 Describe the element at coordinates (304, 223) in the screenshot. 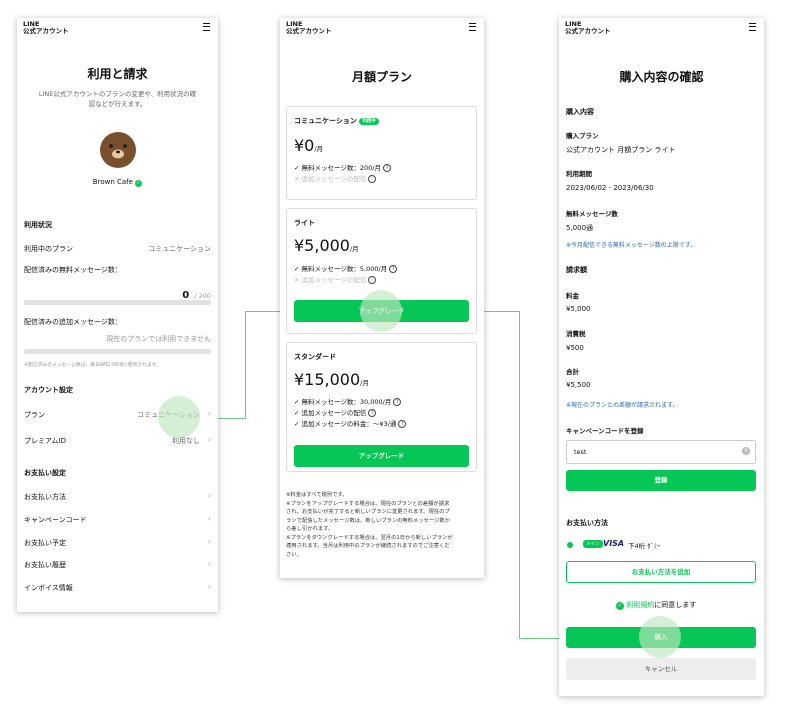

I see `plan-name: ライト` at that location.